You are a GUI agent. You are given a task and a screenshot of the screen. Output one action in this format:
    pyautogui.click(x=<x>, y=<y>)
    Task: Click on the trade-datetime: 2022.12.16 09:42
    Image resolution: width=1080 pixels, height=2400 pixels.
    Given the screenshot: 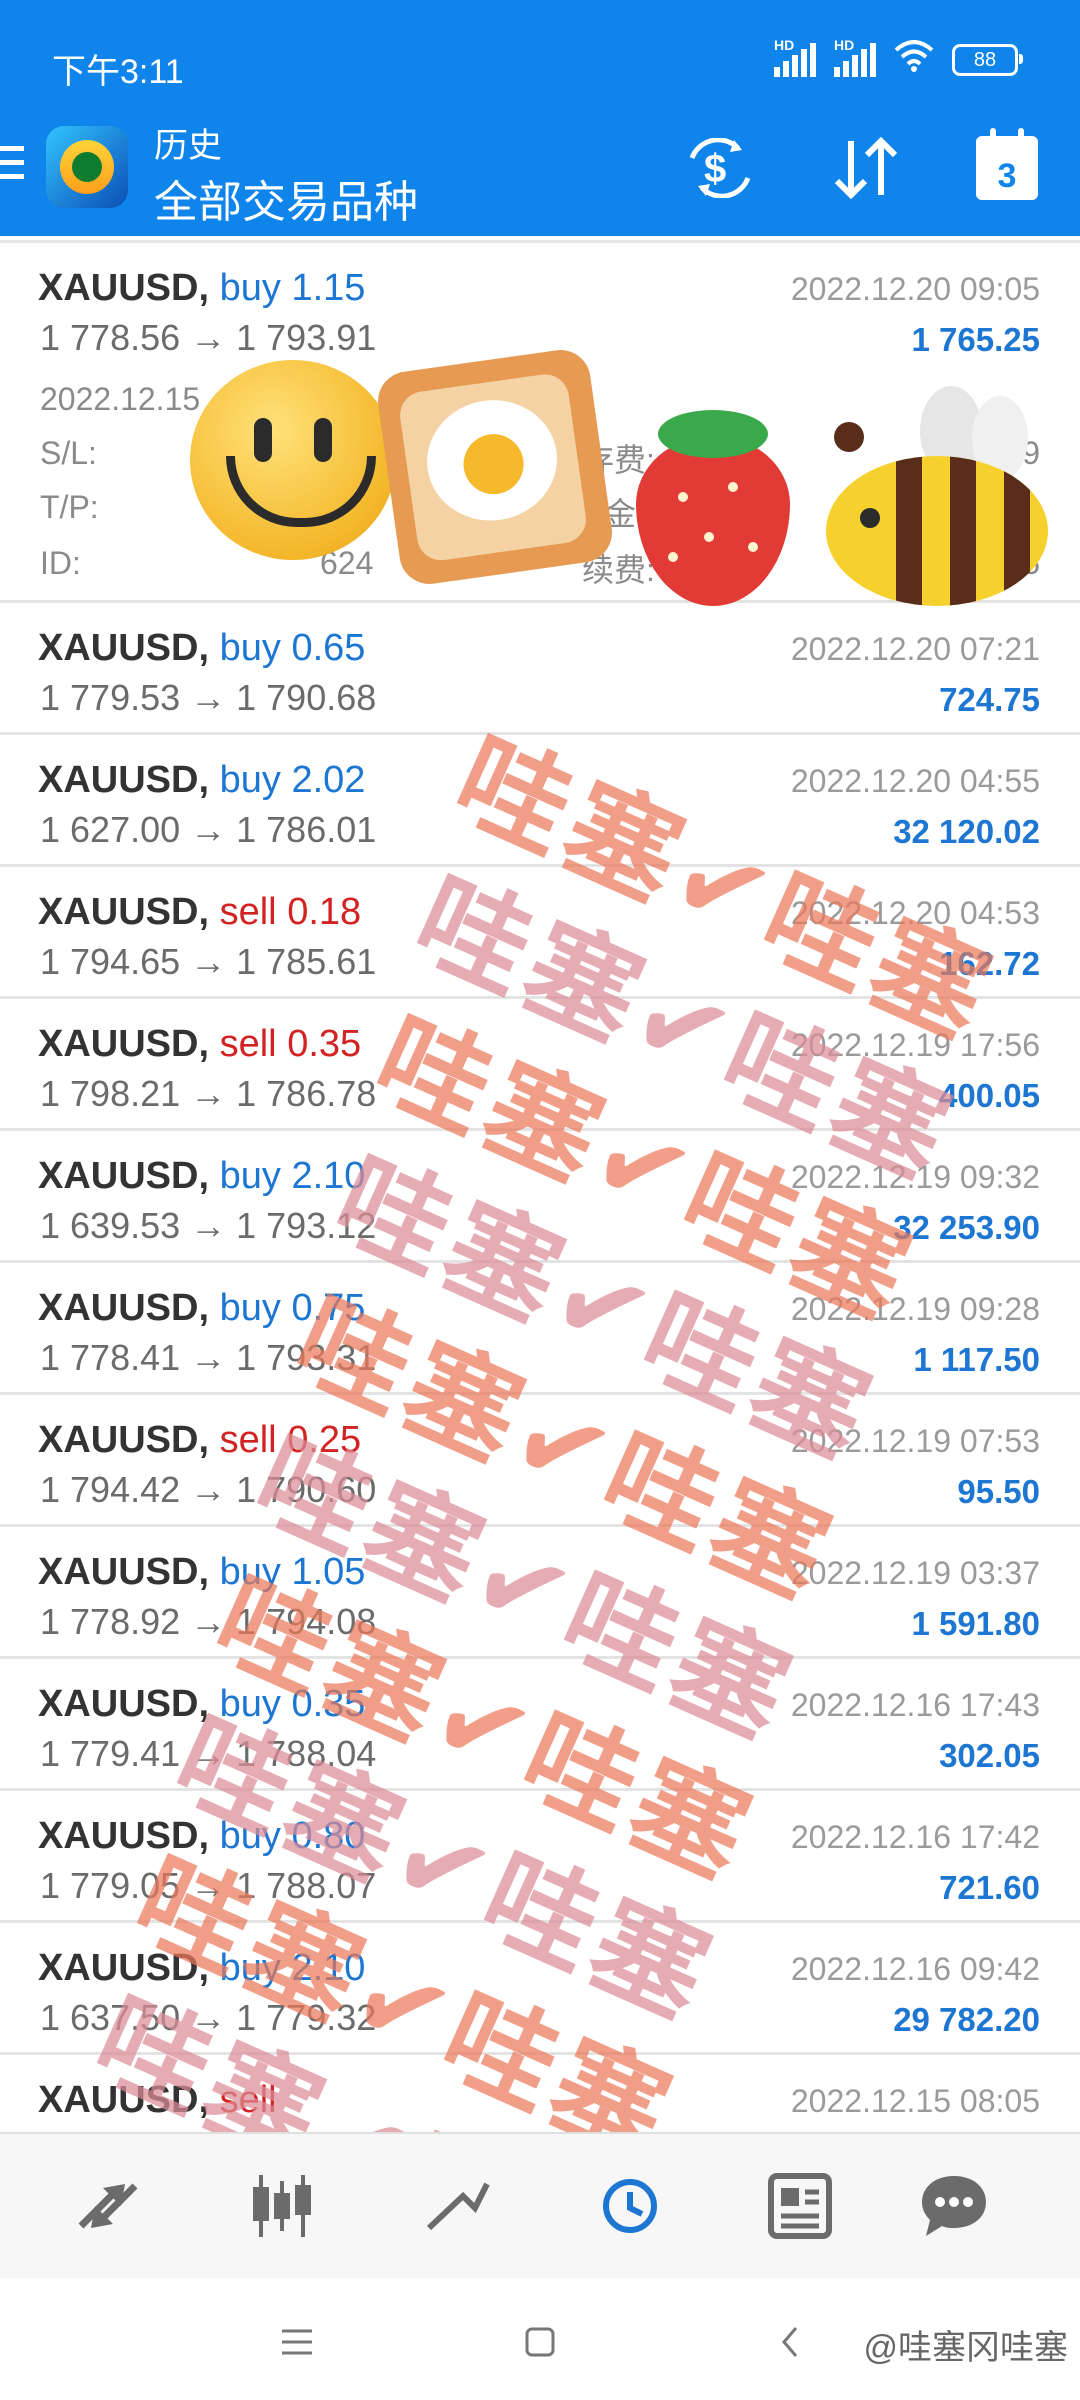 What is the action you would take?
    pyautogui.click(x=915, y=1969)
    